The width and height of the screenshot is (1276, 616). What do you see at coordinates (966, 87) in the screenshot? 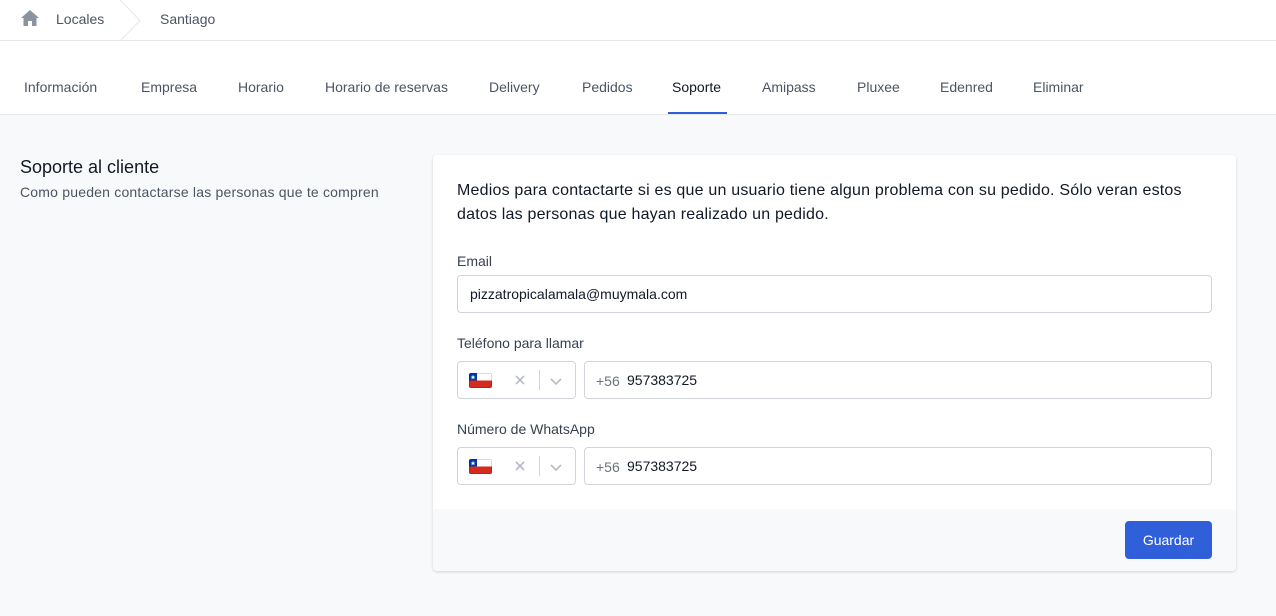
I see `tab-edenred: Edenred` at bounding box center [966, 87].